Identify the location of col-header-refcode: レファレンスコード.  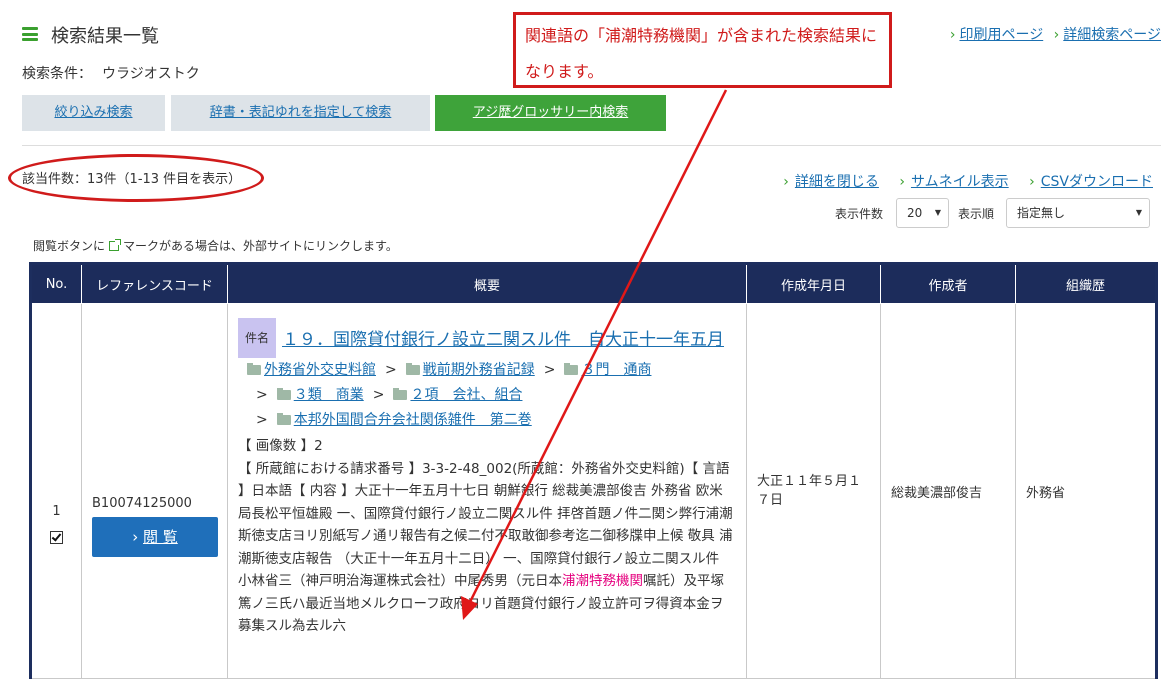
(154, 283).